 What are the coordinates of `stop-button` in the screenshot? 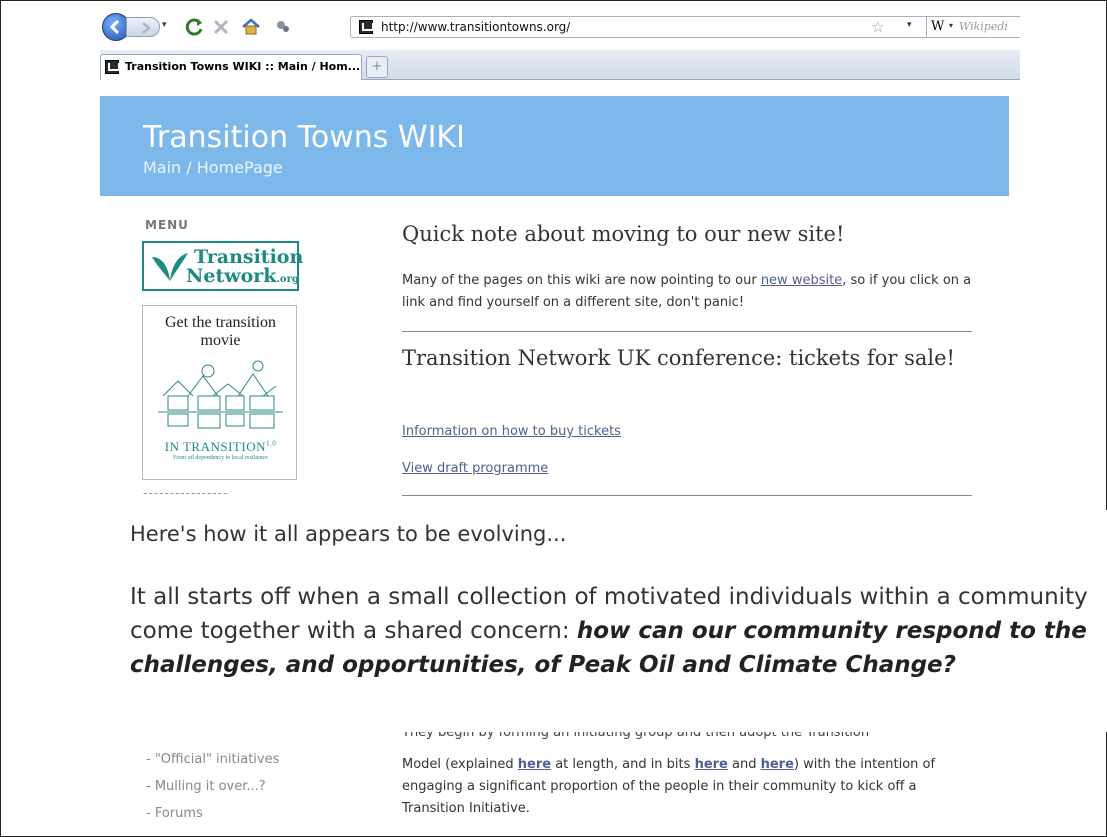 It's located at (221, 27).